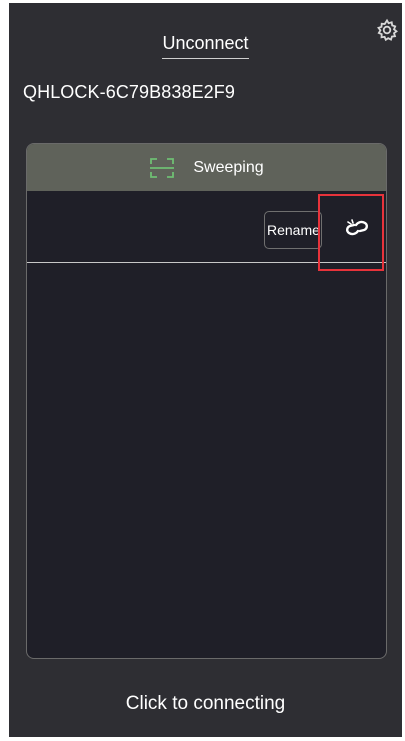 Image resolution: width=405 pixels, height=741 pixels. What do you see at coordinates (351, 232) in the screenshot?
I see `highlight-box` at bounding box center [351, 232].